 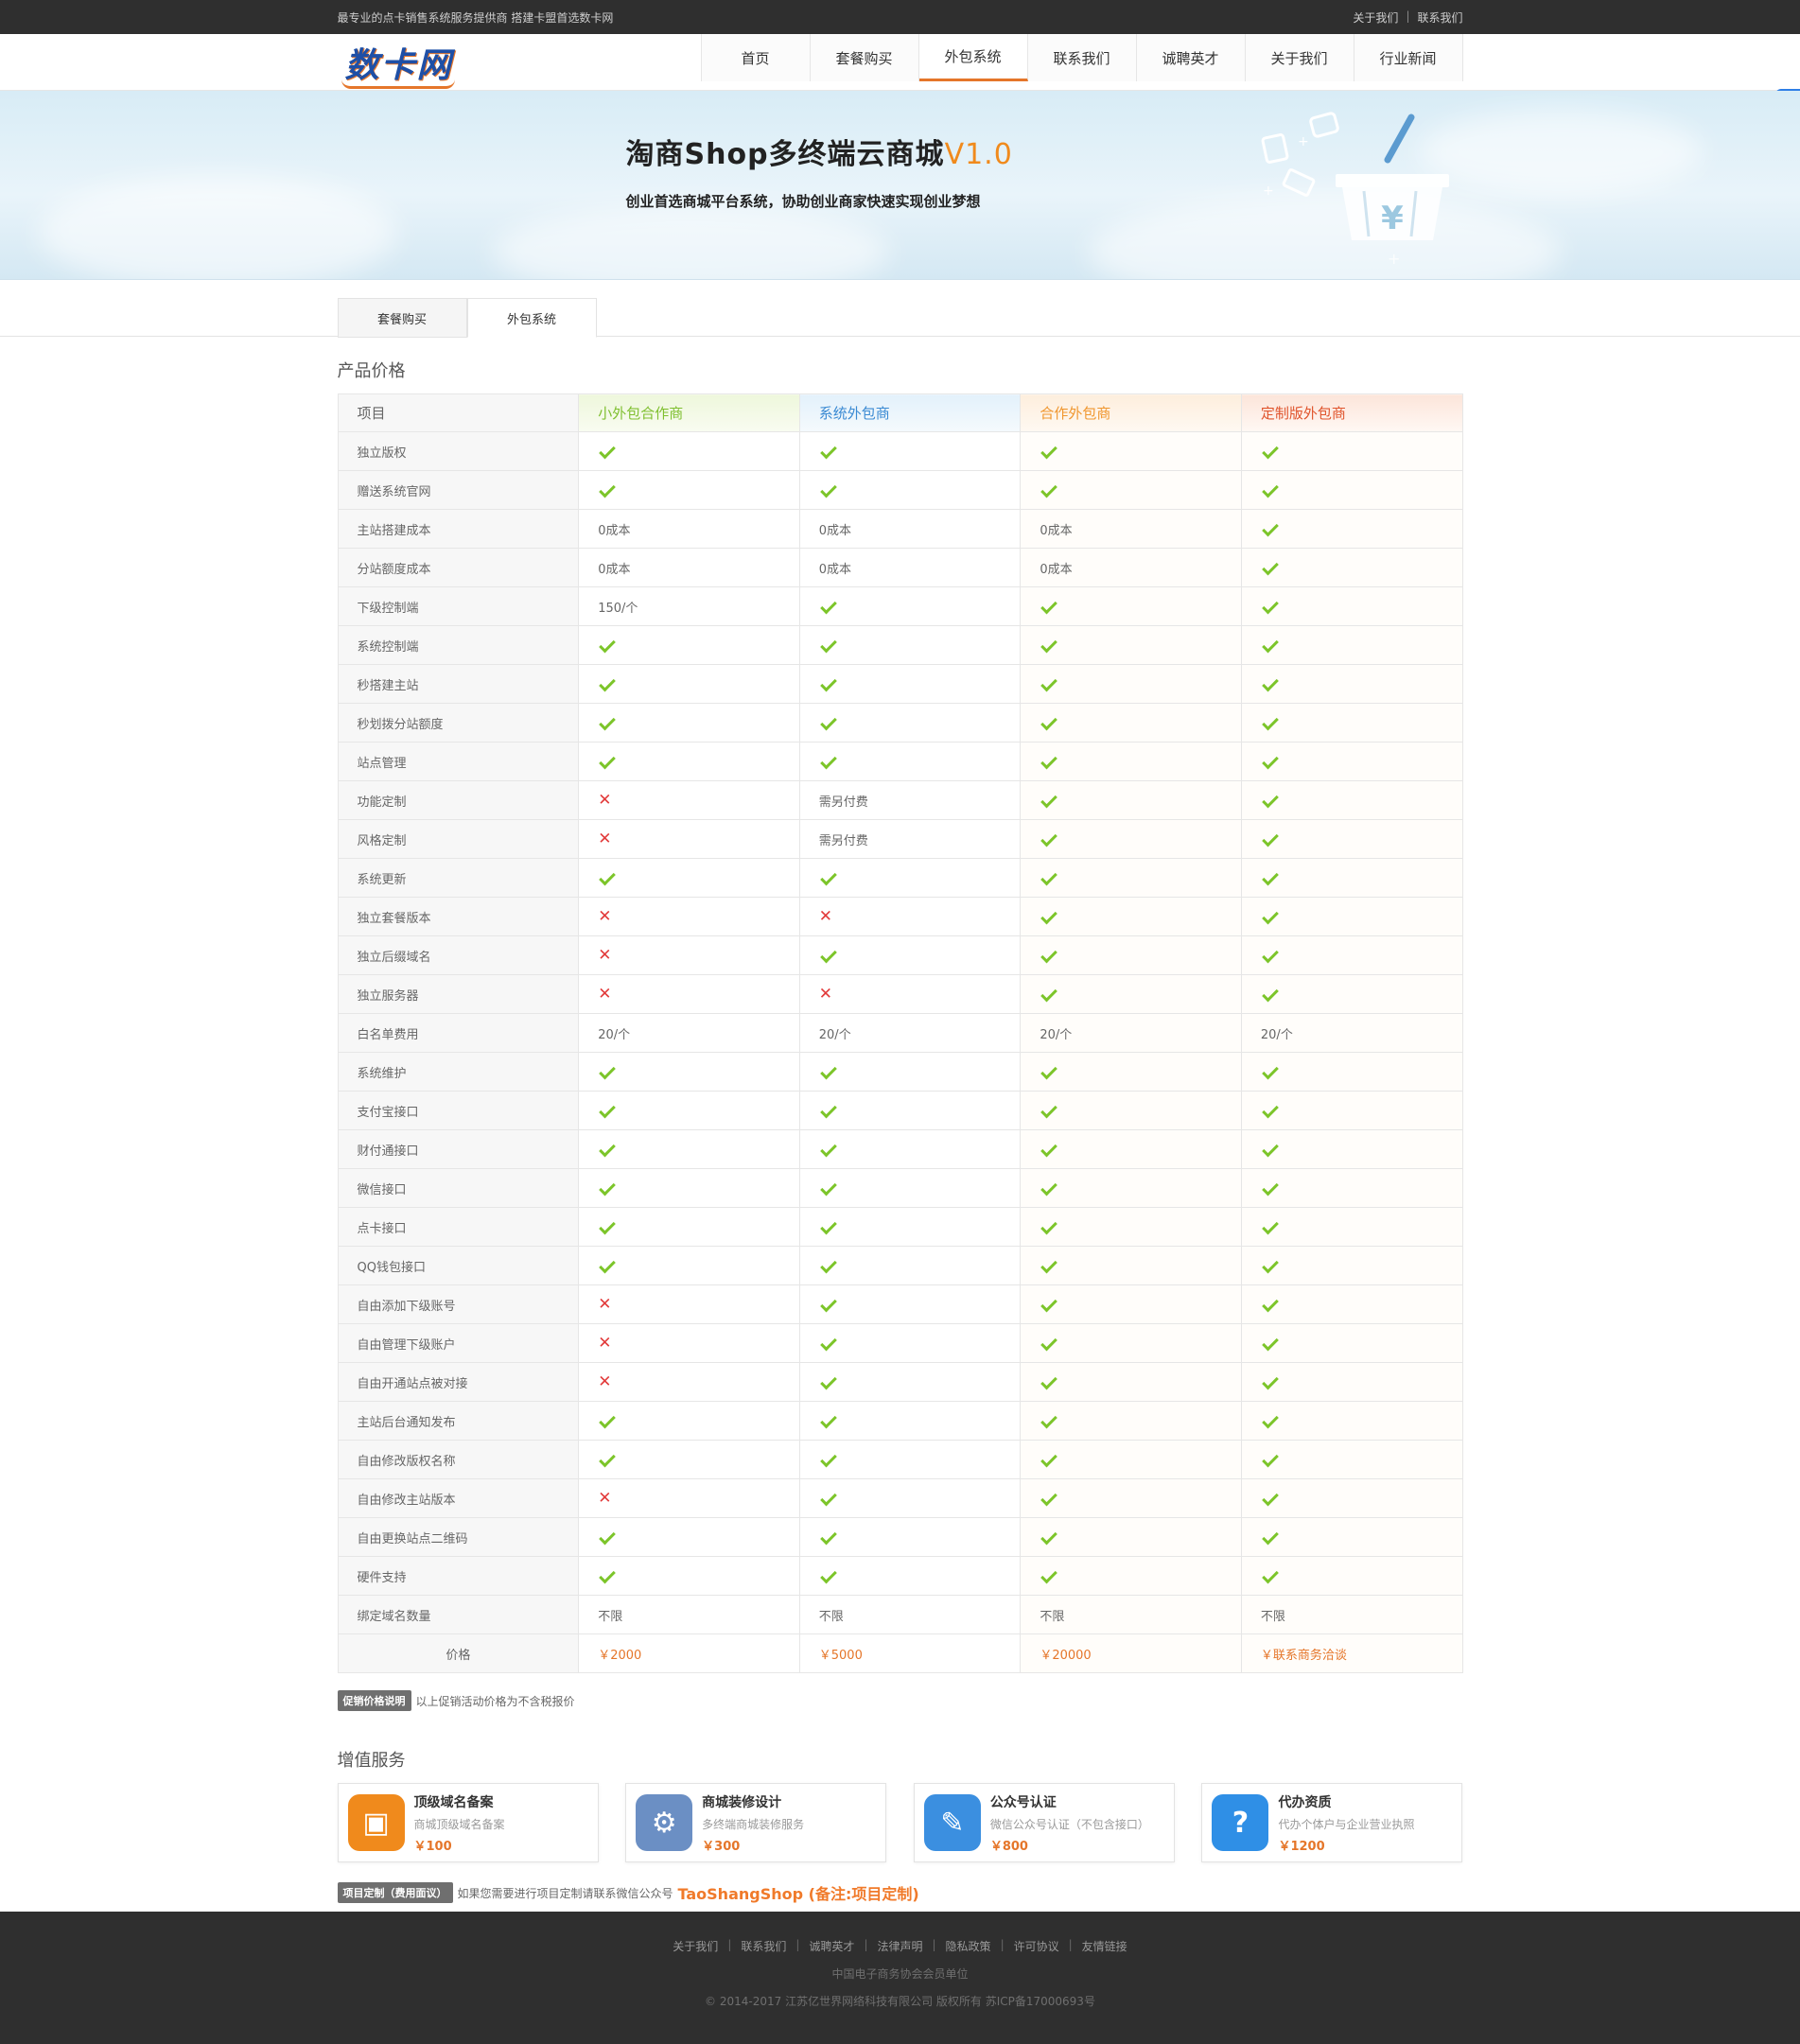 I want to click on service-desc: 微信公众号认证（不包含接口）, so click(x=1069, y=1824).